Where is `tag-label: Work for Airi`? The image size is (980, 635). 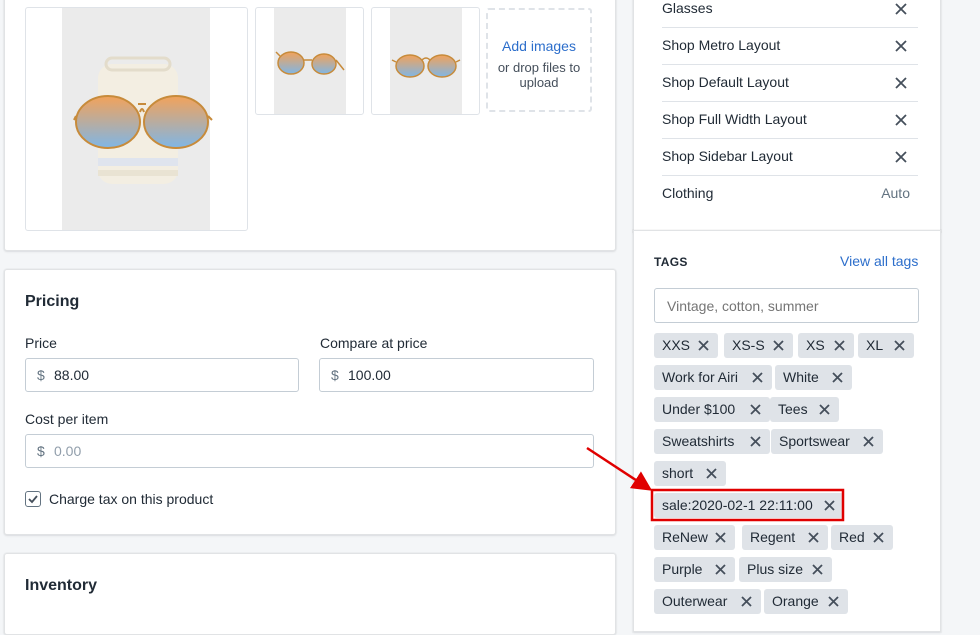
tag-label: Work for Airi is located at coordinates (700, 377).